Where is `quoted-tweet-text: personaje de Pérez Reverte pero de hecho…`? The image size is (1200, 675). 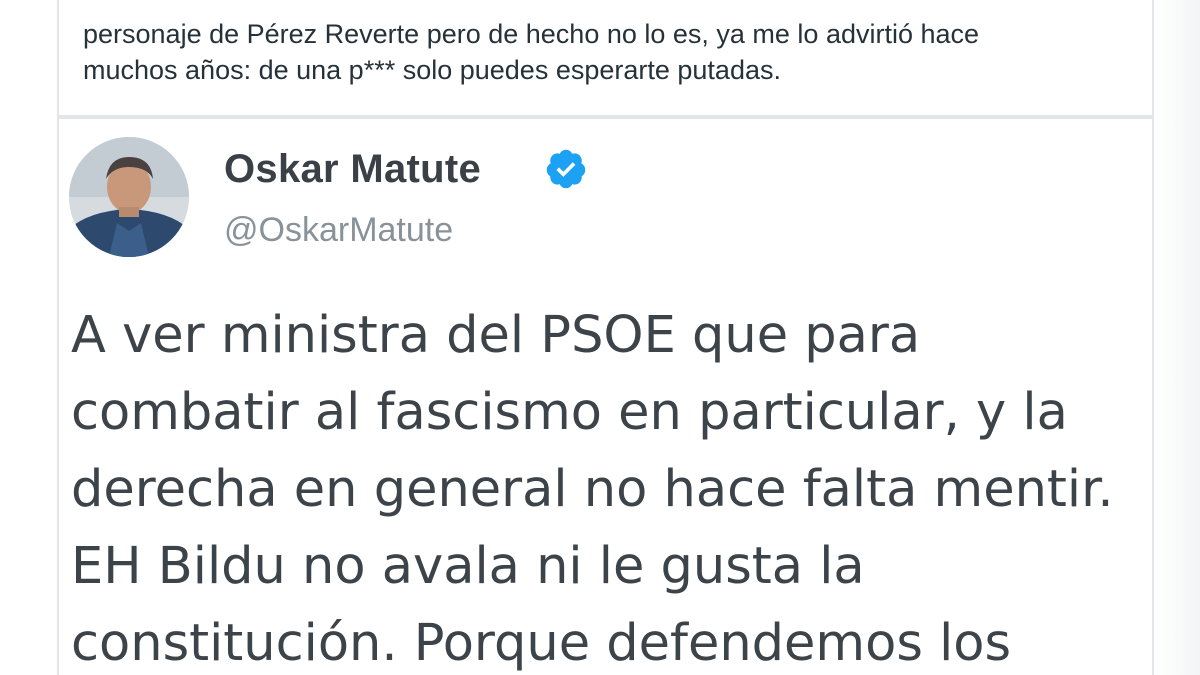
quoted-tweet-text: personaje de Pérez Reverte pero de hecho… is located at coordinates (613, 48).